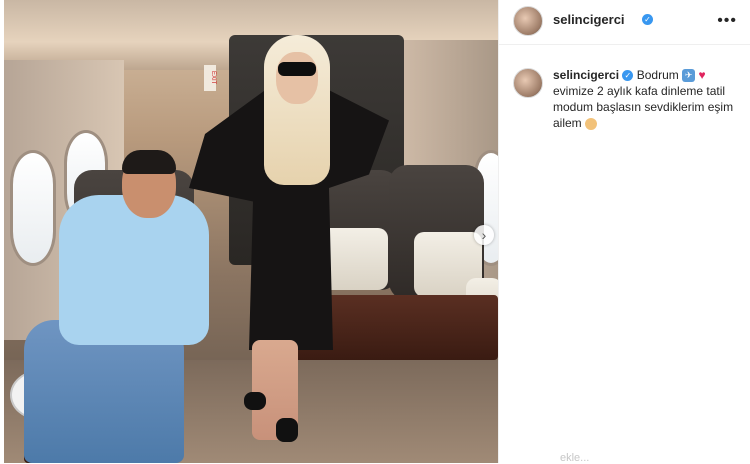 Image resolution: width=750 pixels, height=464 pixels. What do you see at coordinates (134, 270) in the screenshot?
I see `man-shirt` at bounding box center [134, 270].